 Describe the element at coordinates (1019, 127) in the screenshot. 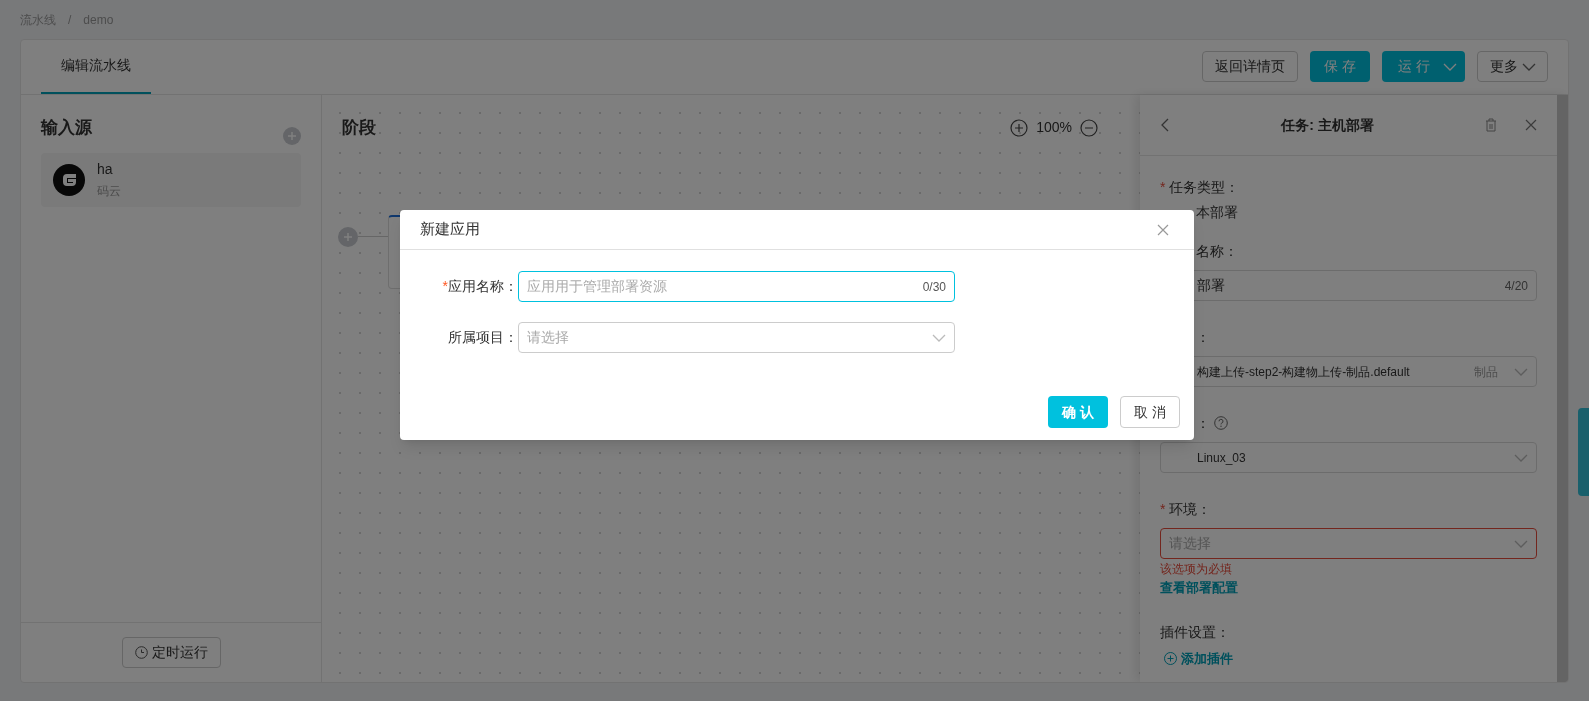

I see `zoom-in-icon` at that location.